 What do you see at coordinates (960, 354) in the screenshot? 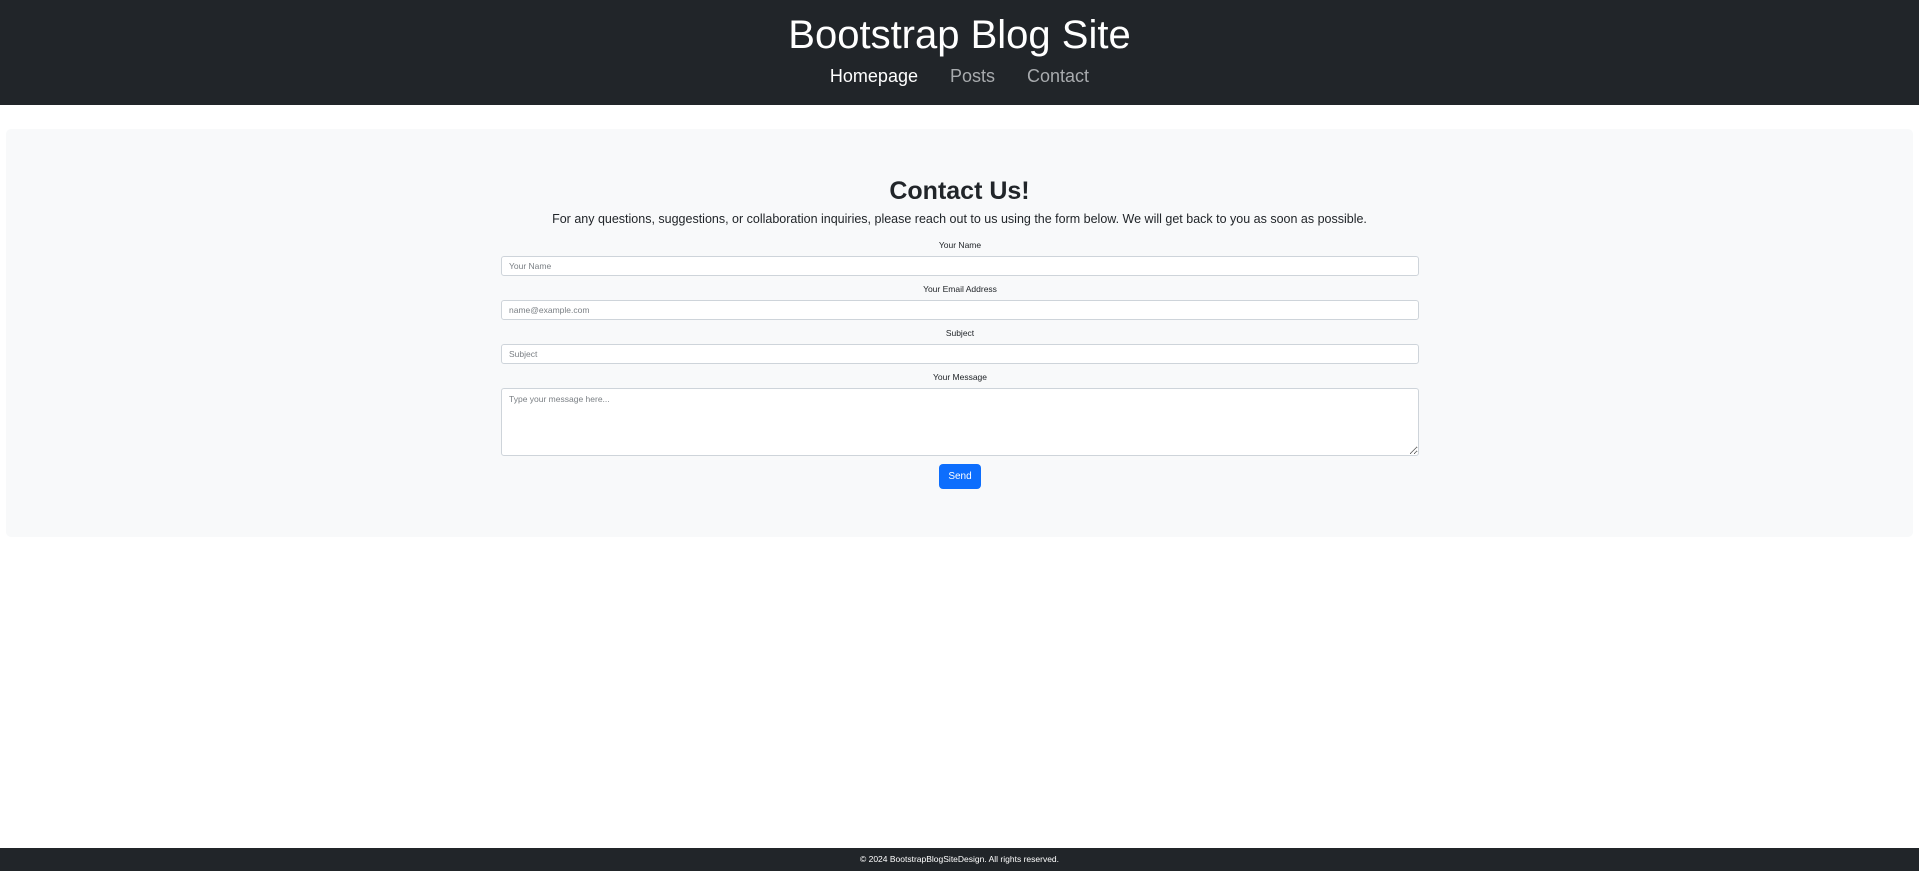
I see `subject-input` at bounding box center [960, 354].